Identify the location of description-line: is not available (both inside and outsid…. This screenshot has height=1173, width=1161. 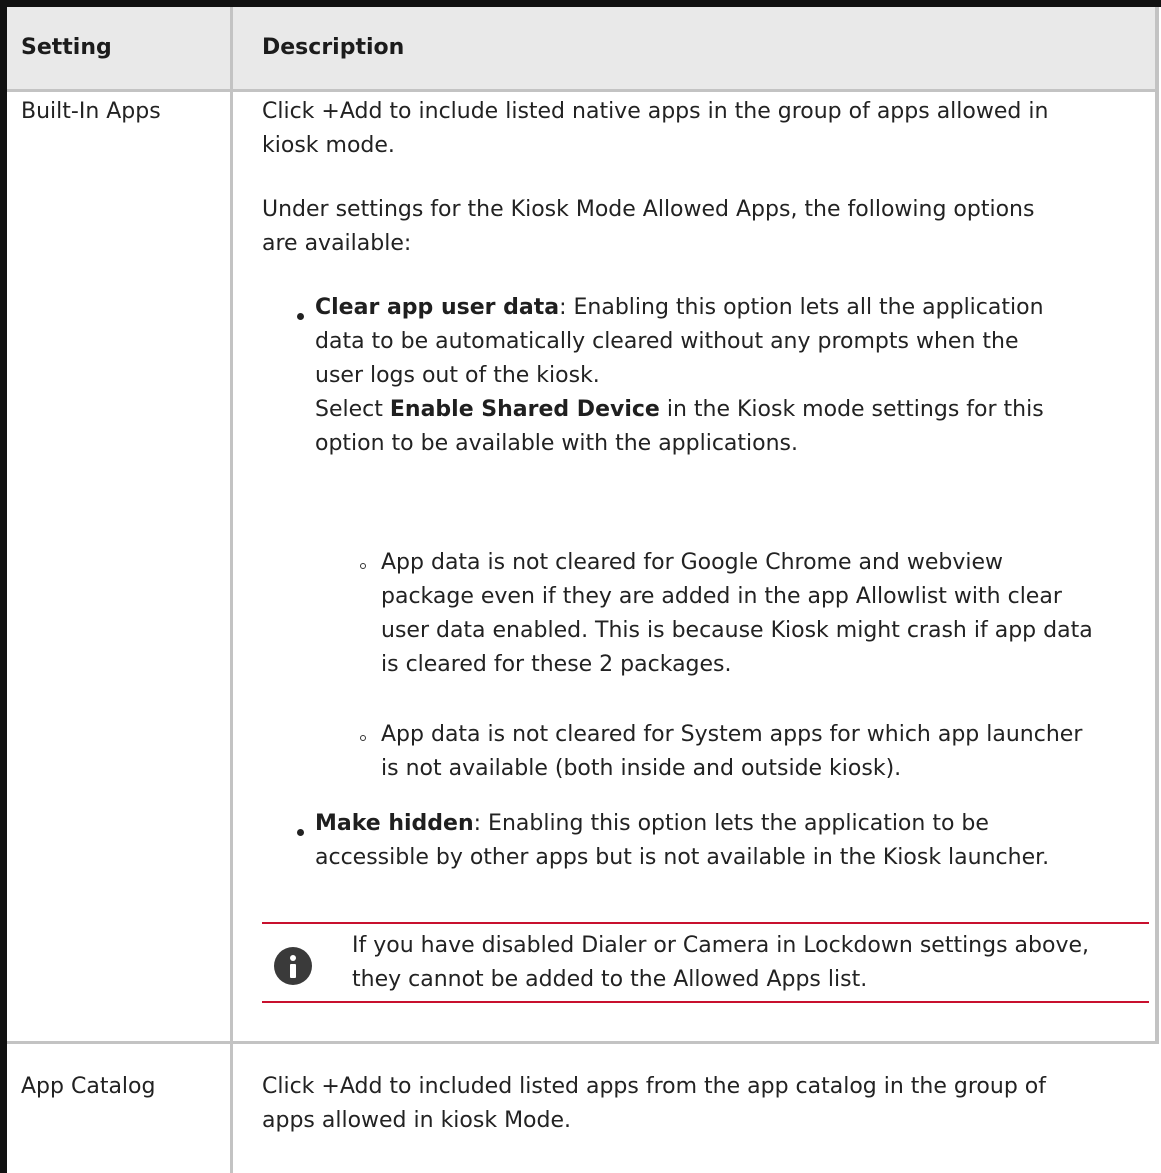
(641, 768).